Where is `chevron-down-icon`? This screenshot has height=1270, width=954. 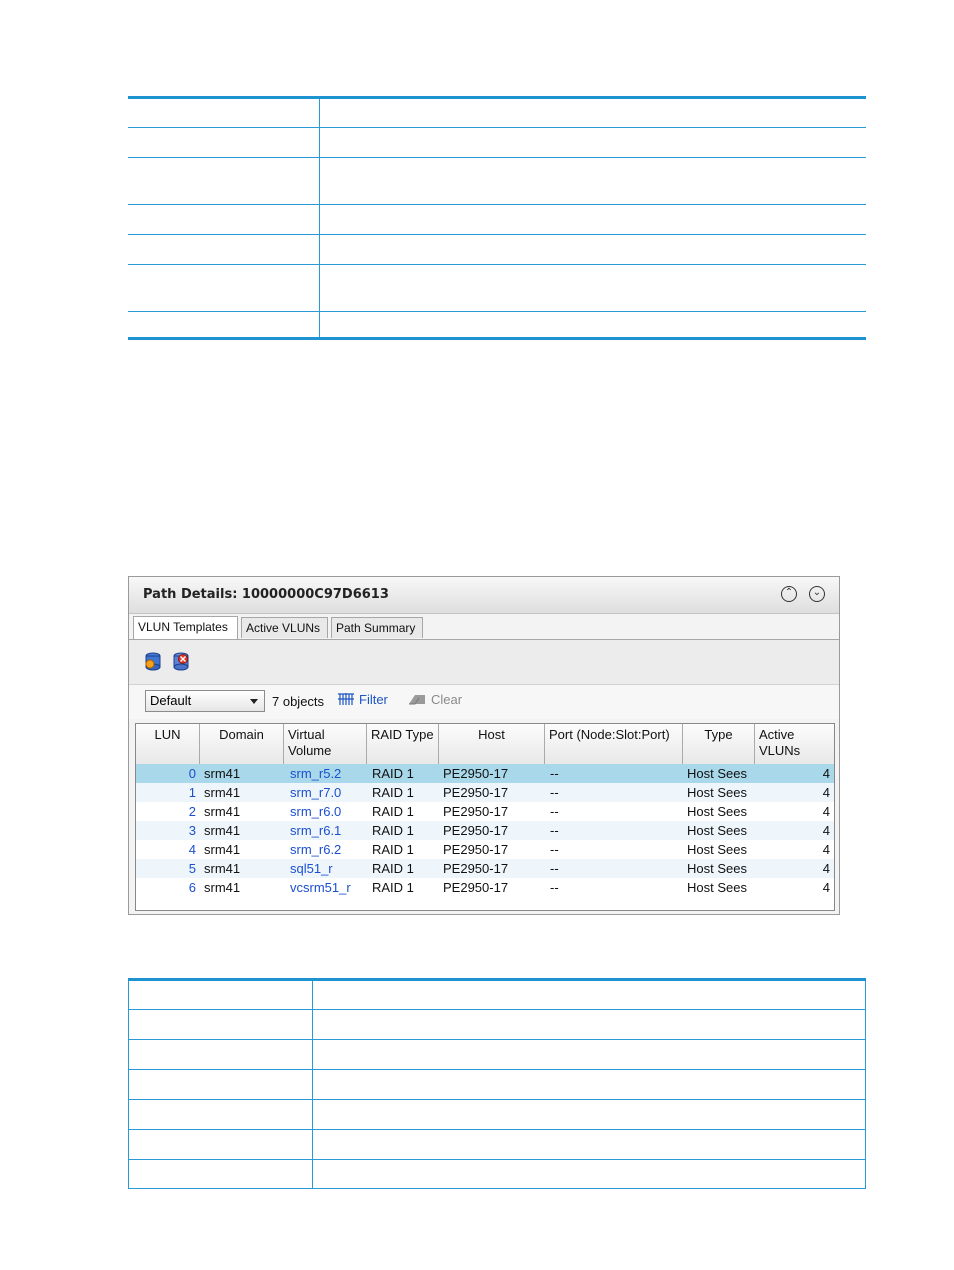
chevron-down-icon is located at coordinates (254, 701).